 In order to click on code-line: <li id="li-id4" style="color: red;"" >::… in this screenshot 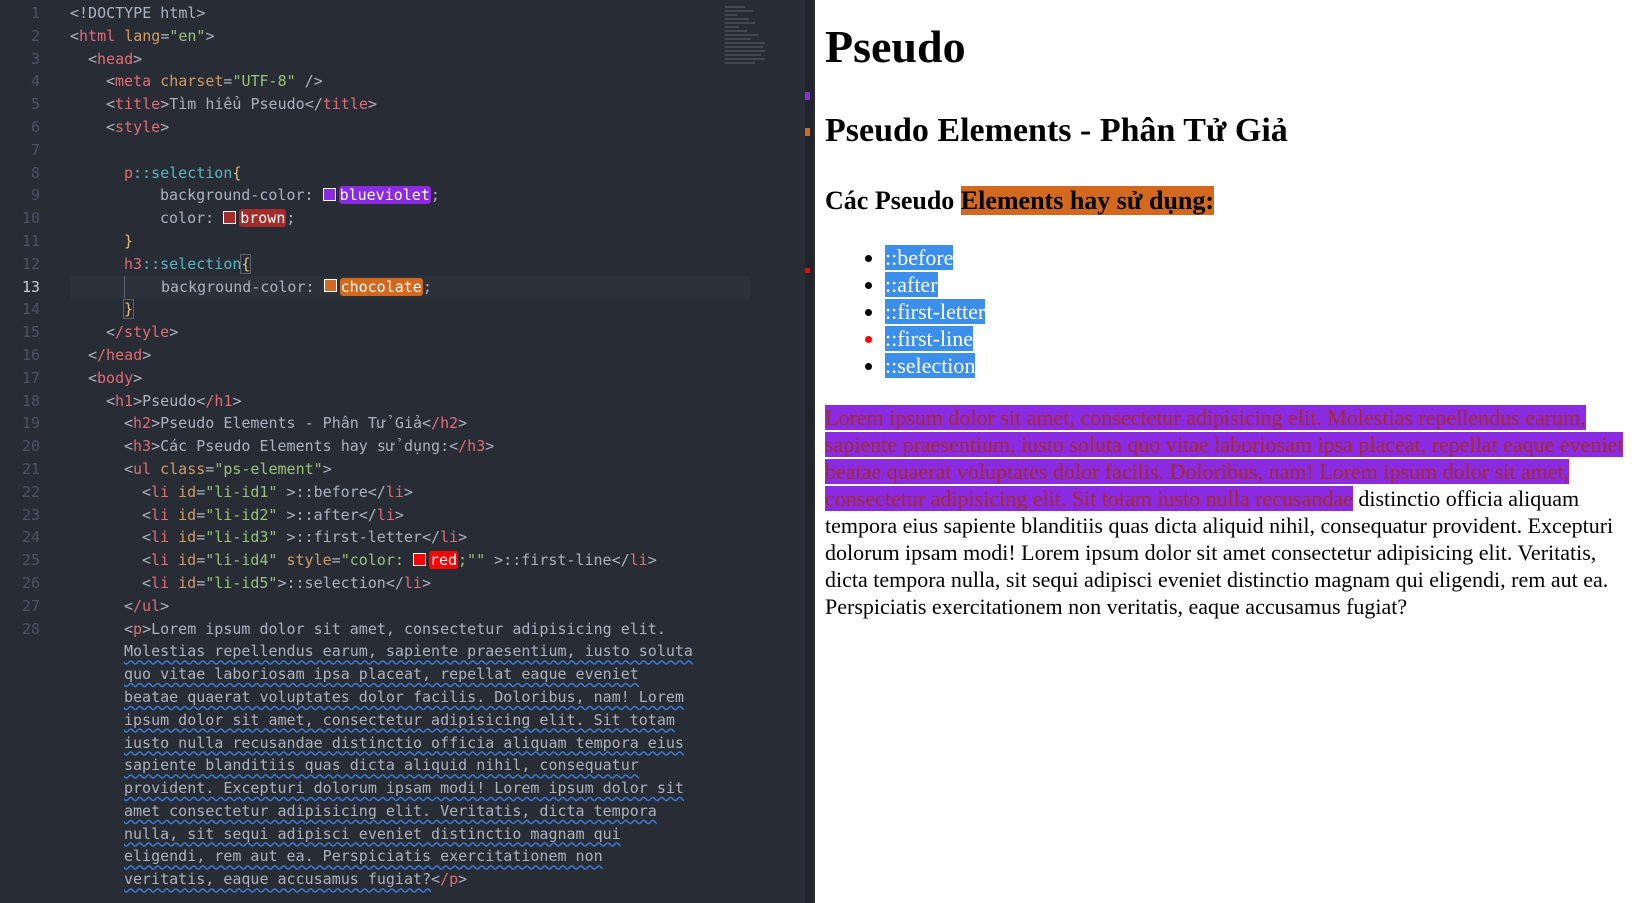, I will do `click(395, 560)`.